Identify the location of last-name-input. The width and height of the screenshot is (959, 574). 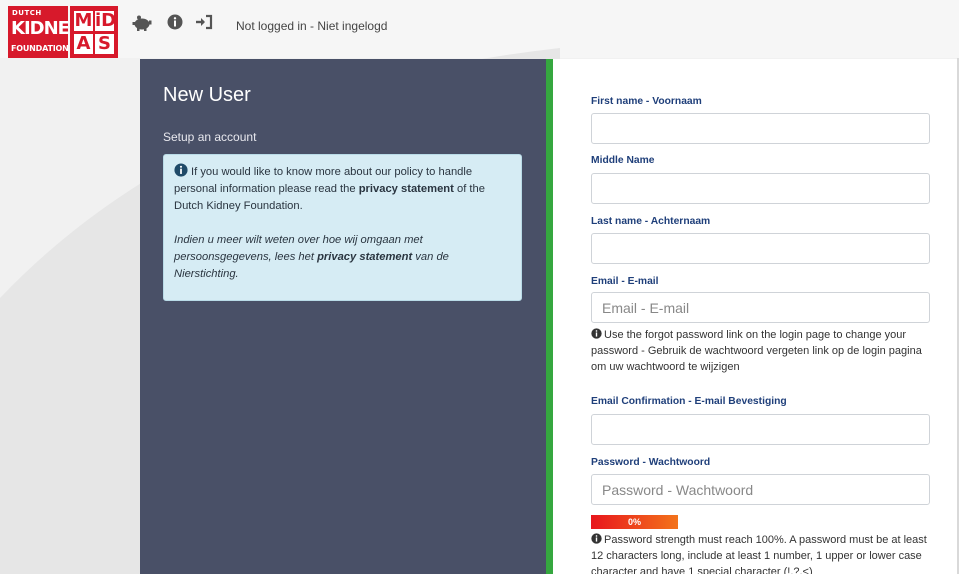
(760, 248).